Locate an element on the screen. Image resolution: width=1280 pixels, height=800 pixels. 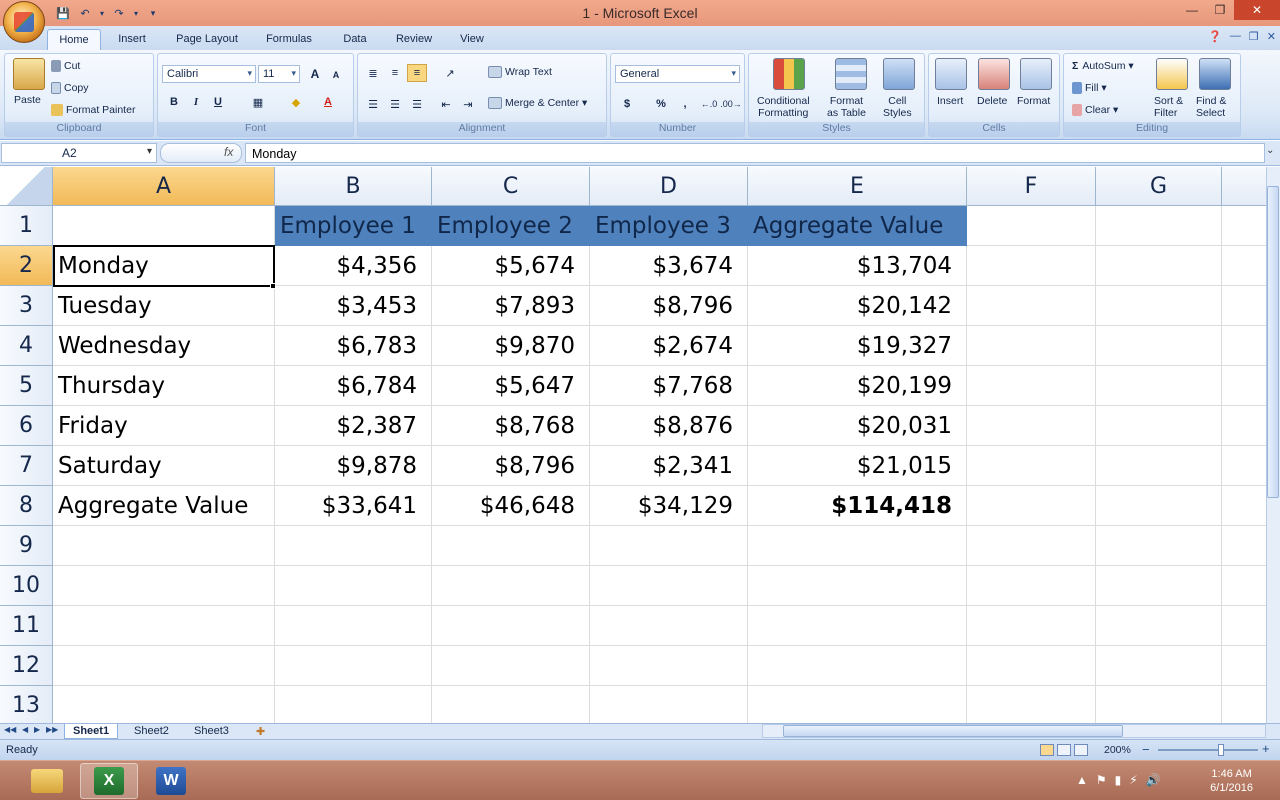
row-header-9: 9 is located at coordinates (26, 546).